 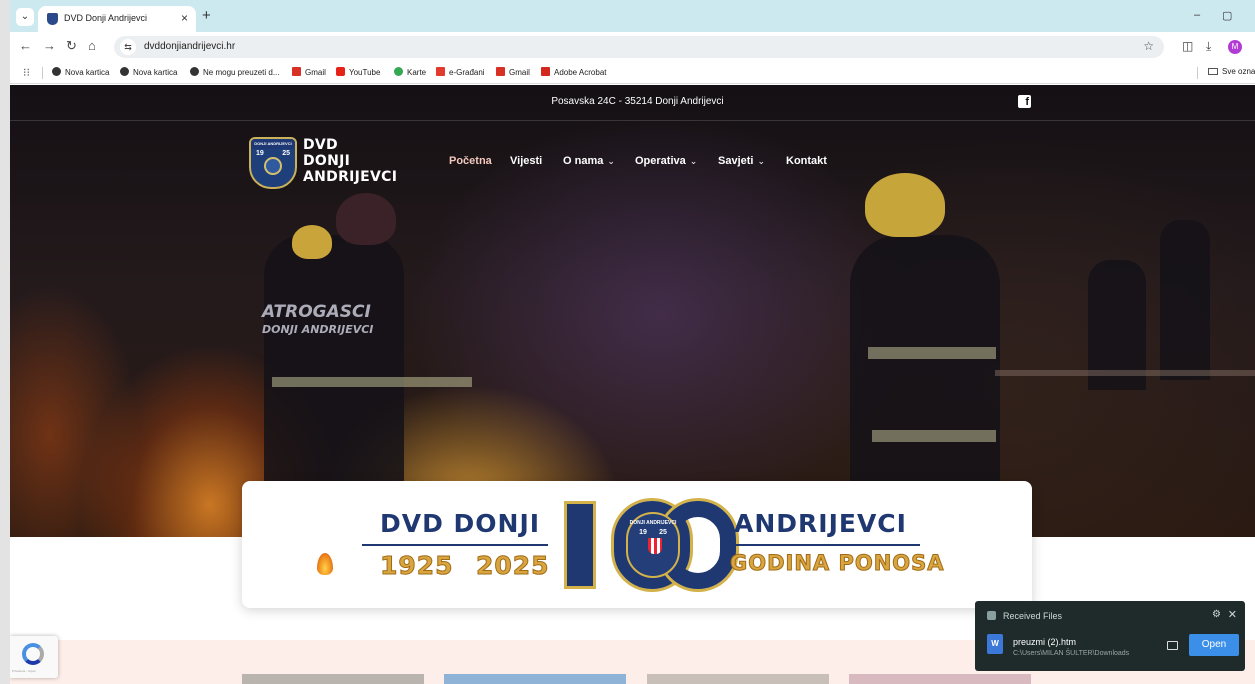 I want to click on url-text: dvddonjiandrijevci.hr, so click(x=189, y=46).